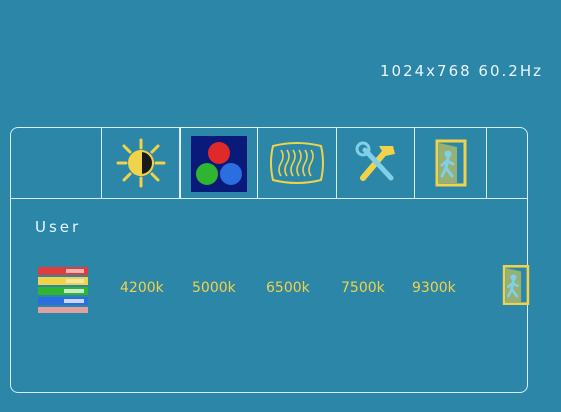 The image size is (561, 412). What do you see at coordinates (142, 288) in the screenshot?
I see `temp-option-4200k: 4200k` at bounding box center [142, 288].